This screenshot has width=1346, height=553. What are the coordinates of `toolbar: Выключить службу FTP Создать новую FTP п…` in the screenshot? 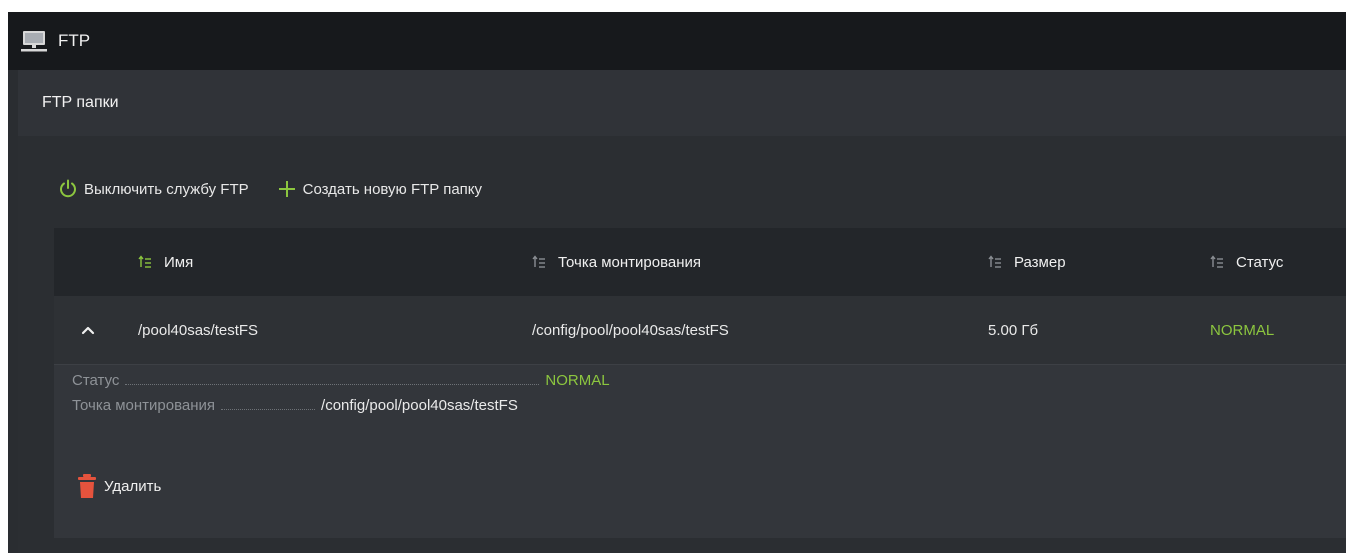 It's located at (270, 189).